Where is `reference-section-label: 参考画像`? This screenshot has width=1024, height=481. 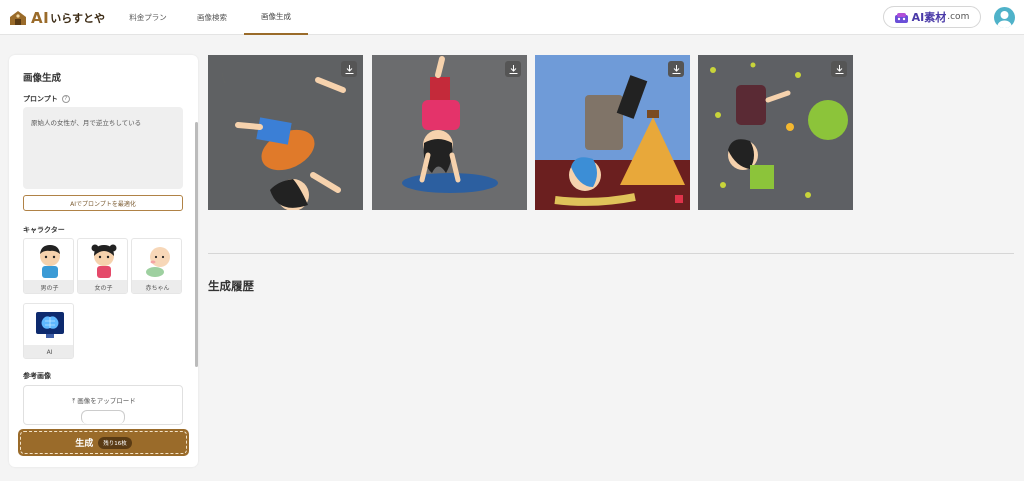
reference-section-label: 参考画像 is located at coordinates (37, 376).